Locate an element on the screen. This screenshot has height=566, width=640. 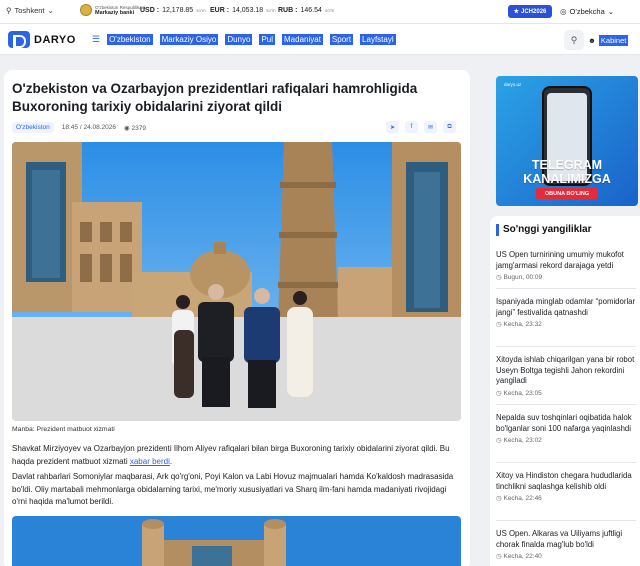
nav-item-money: Pul is located at coordinates (267, 39).